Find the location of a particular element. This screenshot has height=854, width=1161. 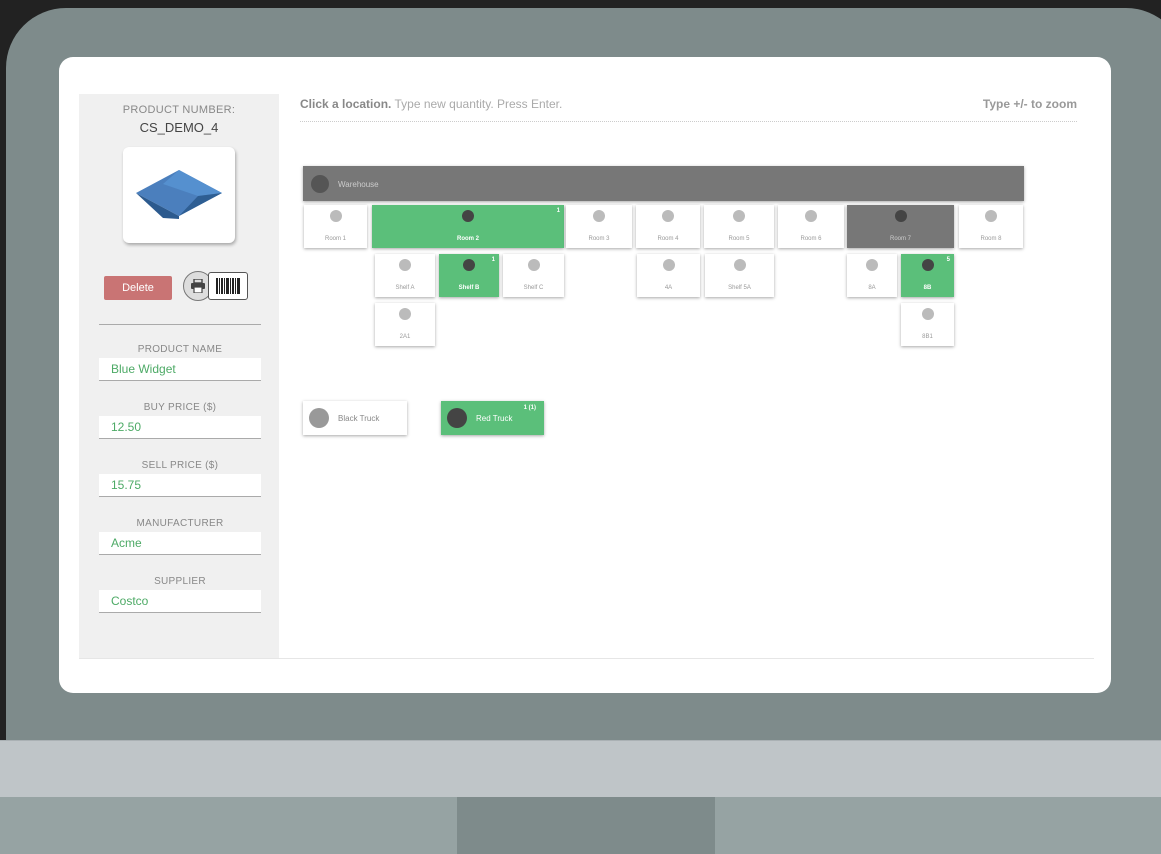

product-image is located at coordinates (179, 195).